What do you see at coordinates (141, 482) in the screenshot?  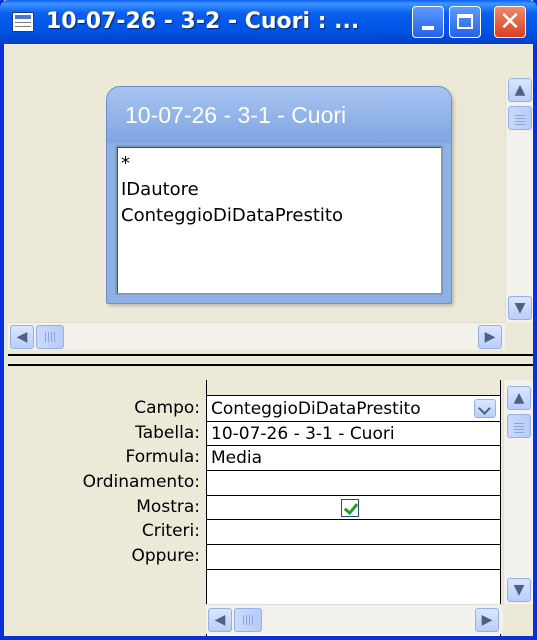 I see `row-label-sort: Ordinamento:` at bounding box center [141, 482].